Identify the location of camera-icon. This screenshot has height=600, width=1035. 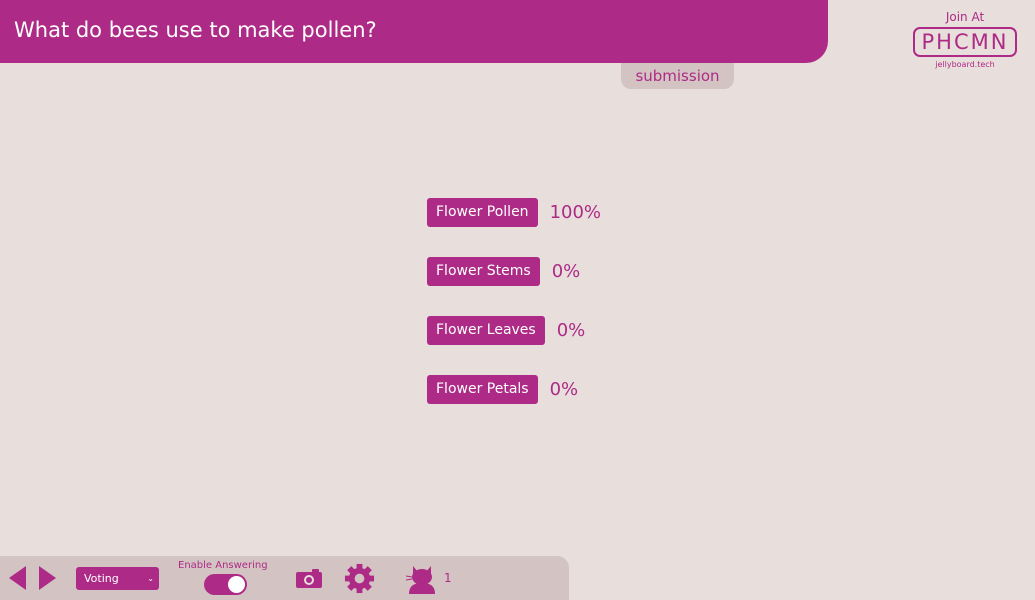
(309, 578).